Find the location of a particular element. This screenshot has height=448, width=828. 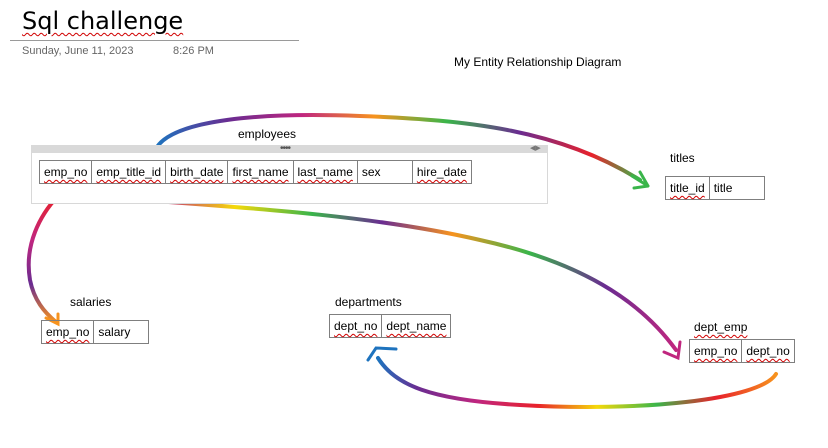

employees-col-last_name: last_name is located at coordinates (325, 172).